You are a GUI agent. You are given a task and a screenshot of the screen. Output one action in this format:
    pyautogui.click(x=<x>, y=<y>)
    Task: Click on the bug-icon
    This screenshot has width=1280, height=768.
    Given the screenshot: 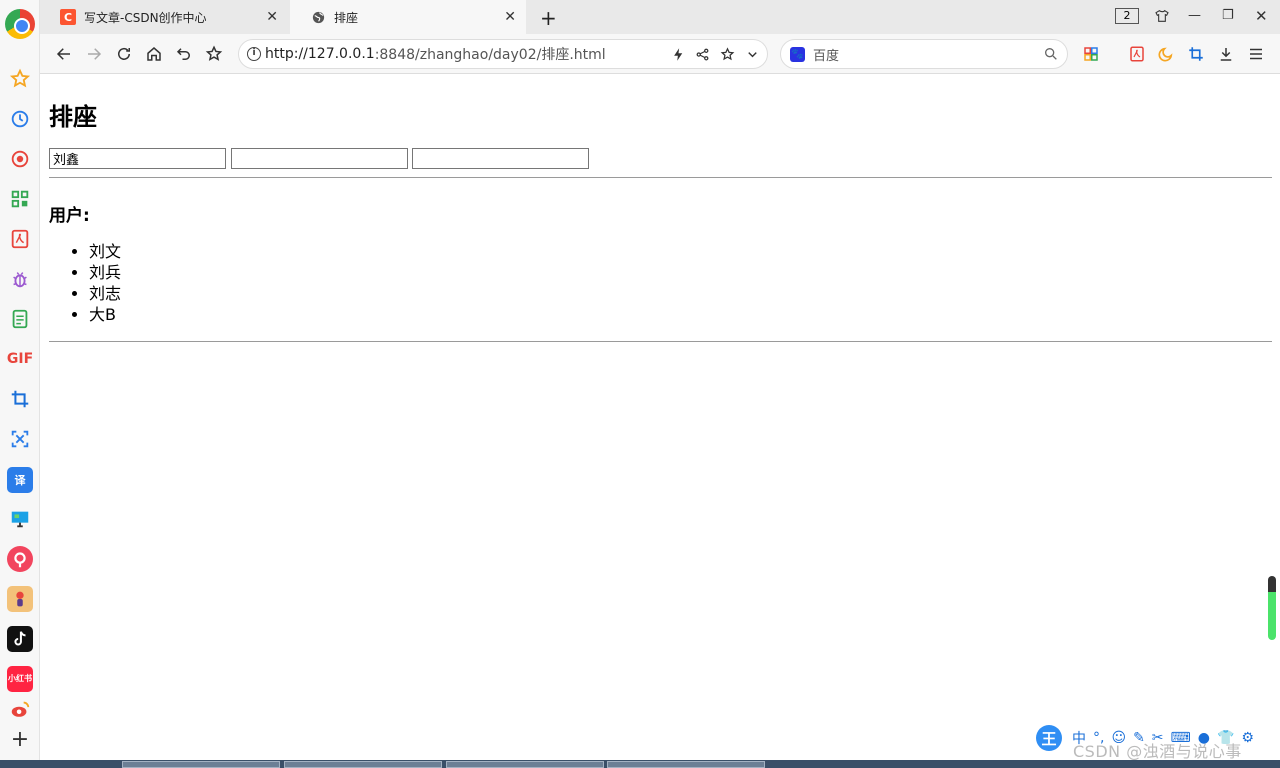 What is the action you would take?
    pyautogui.click(x=20, y=279)
    